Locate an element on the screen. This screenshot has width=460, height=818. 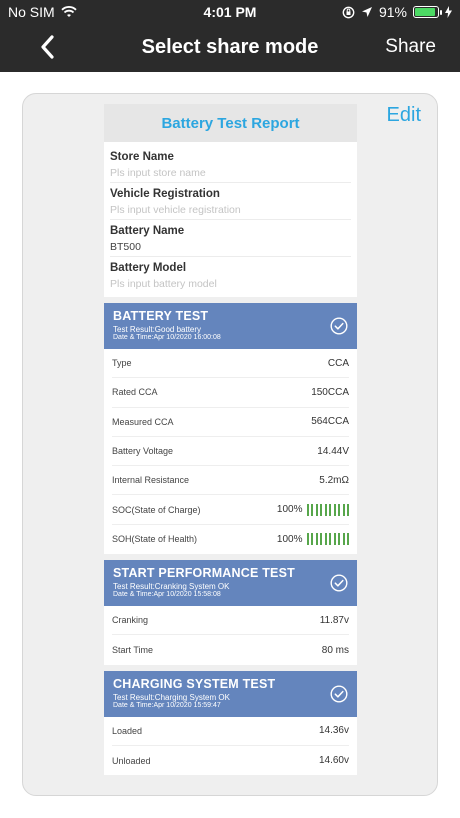
test-result: Test Result:Charging System OK is located at coordinates (171, 697).